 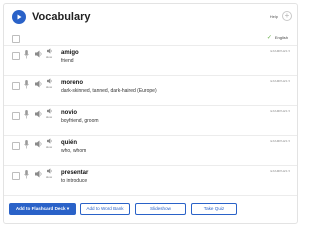 I want to click on flashcard-button-label: Add to Flashcard Deck, so click(x=40, y=208).